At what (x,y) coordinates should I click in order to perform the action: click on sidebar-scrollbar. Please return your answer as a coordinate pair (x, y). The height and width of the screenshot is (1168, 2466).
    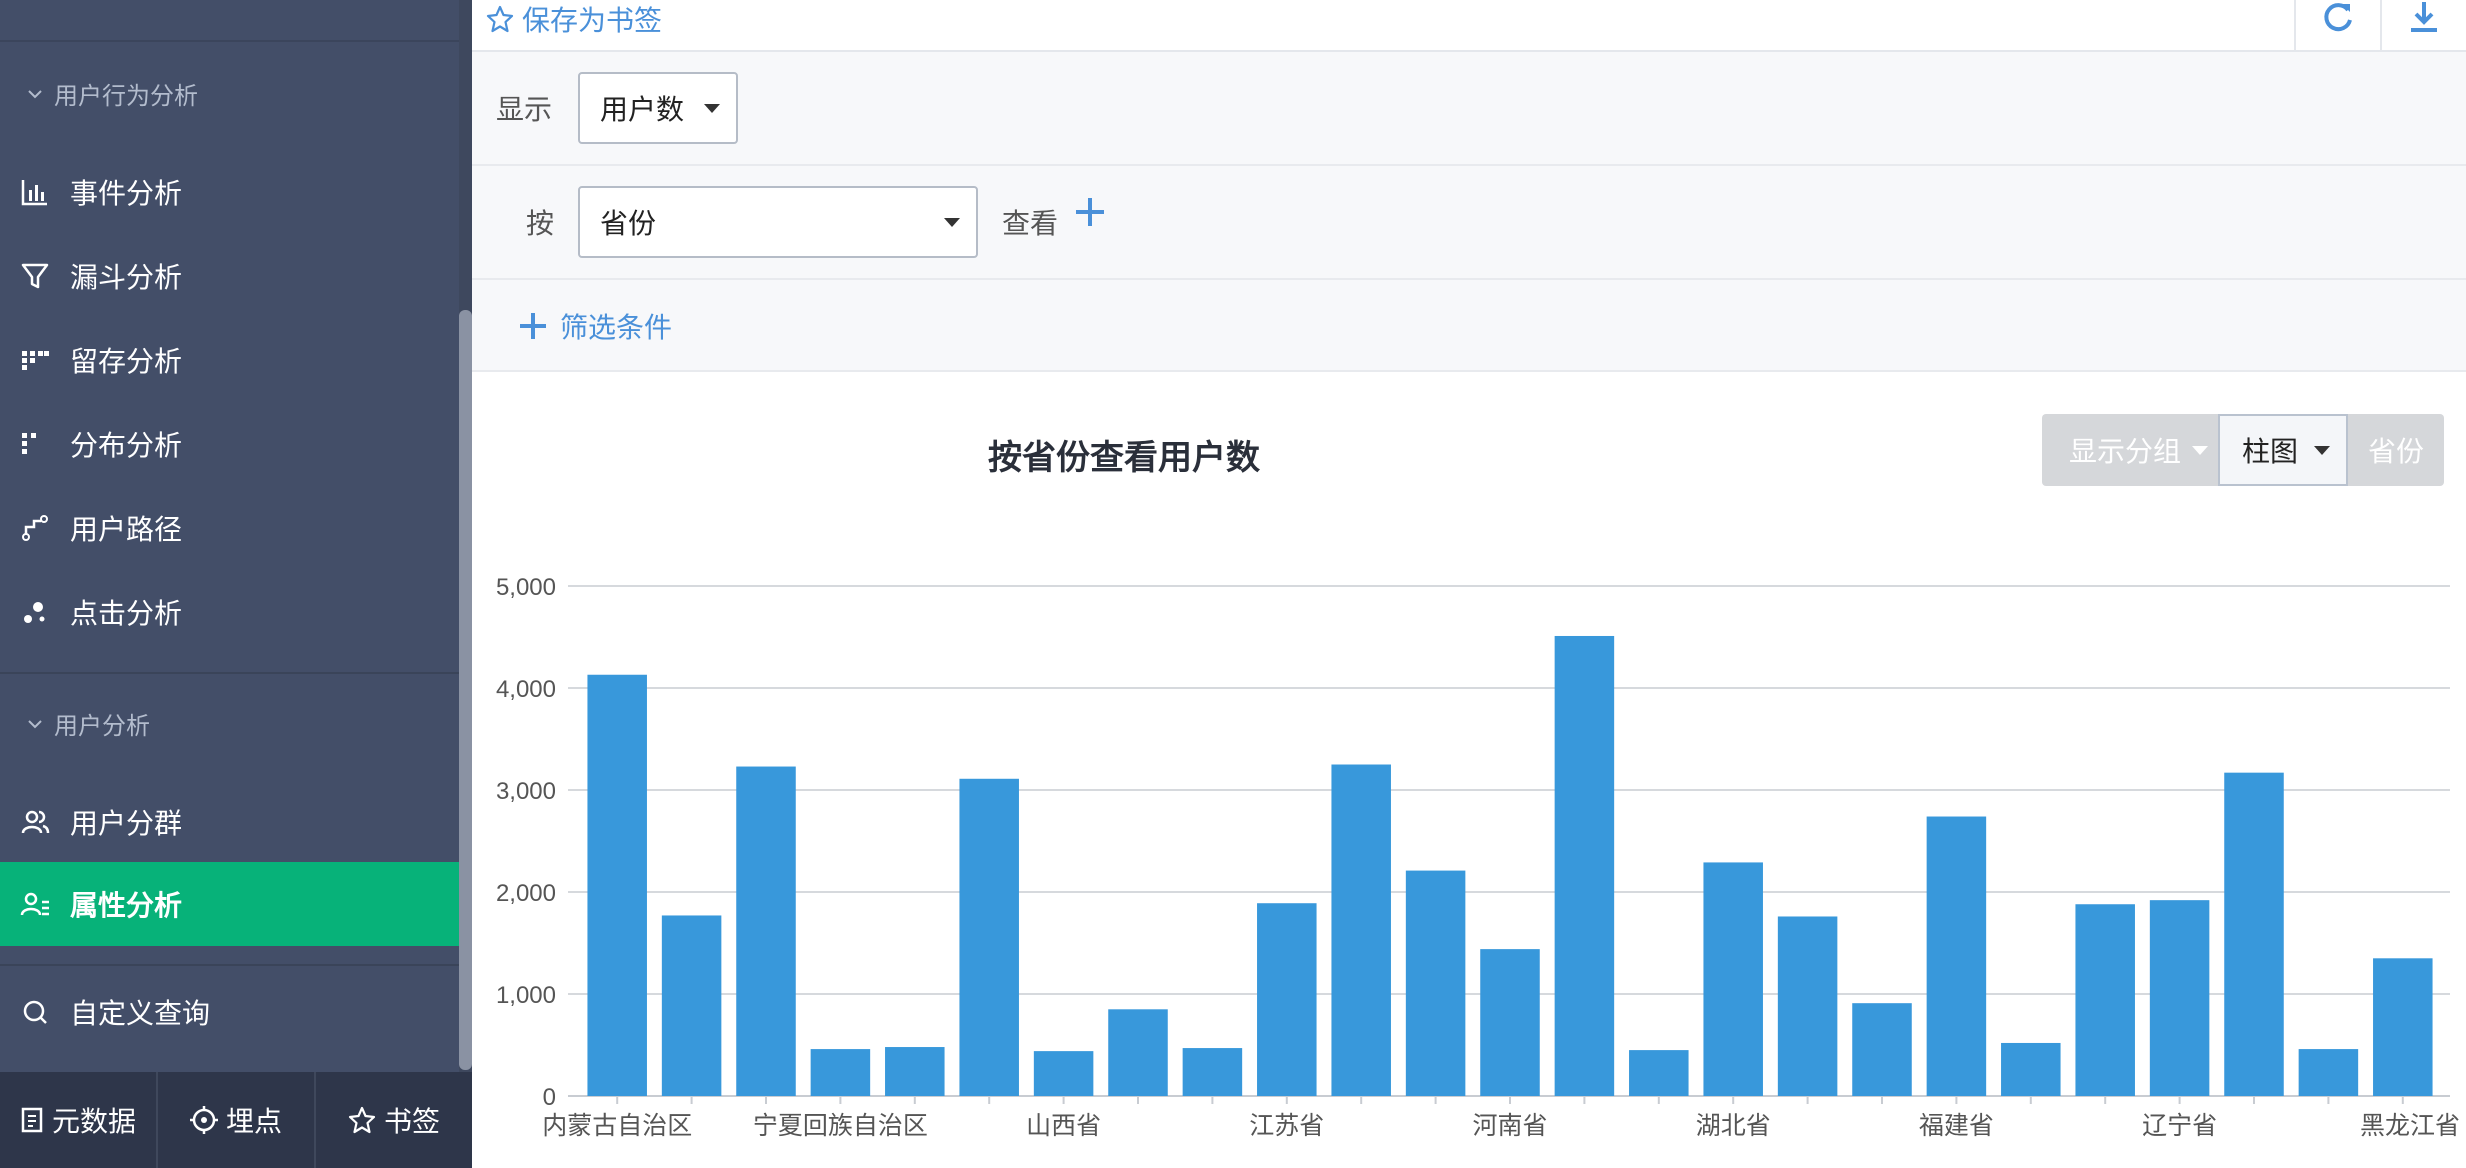
    Looking at the image, I should click on (465, 690).